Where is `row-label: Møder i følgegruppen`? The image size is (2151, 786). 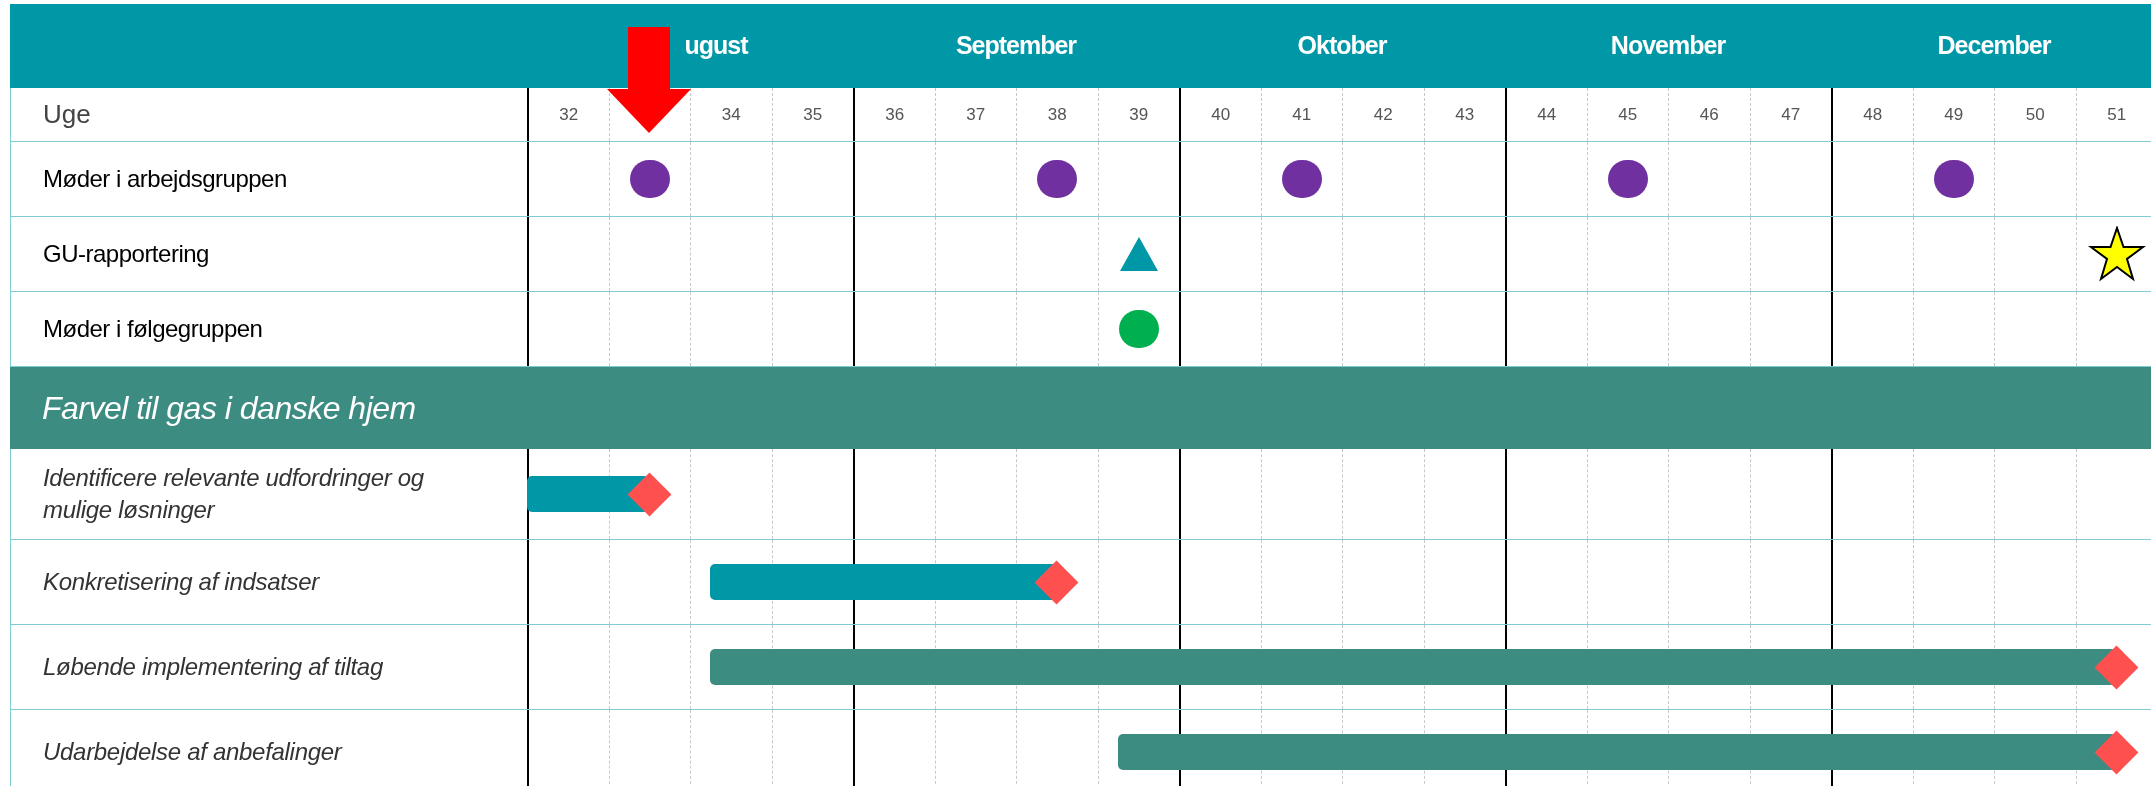 row-label: Møder i følgegruppen is located at coordinates (153, 329).